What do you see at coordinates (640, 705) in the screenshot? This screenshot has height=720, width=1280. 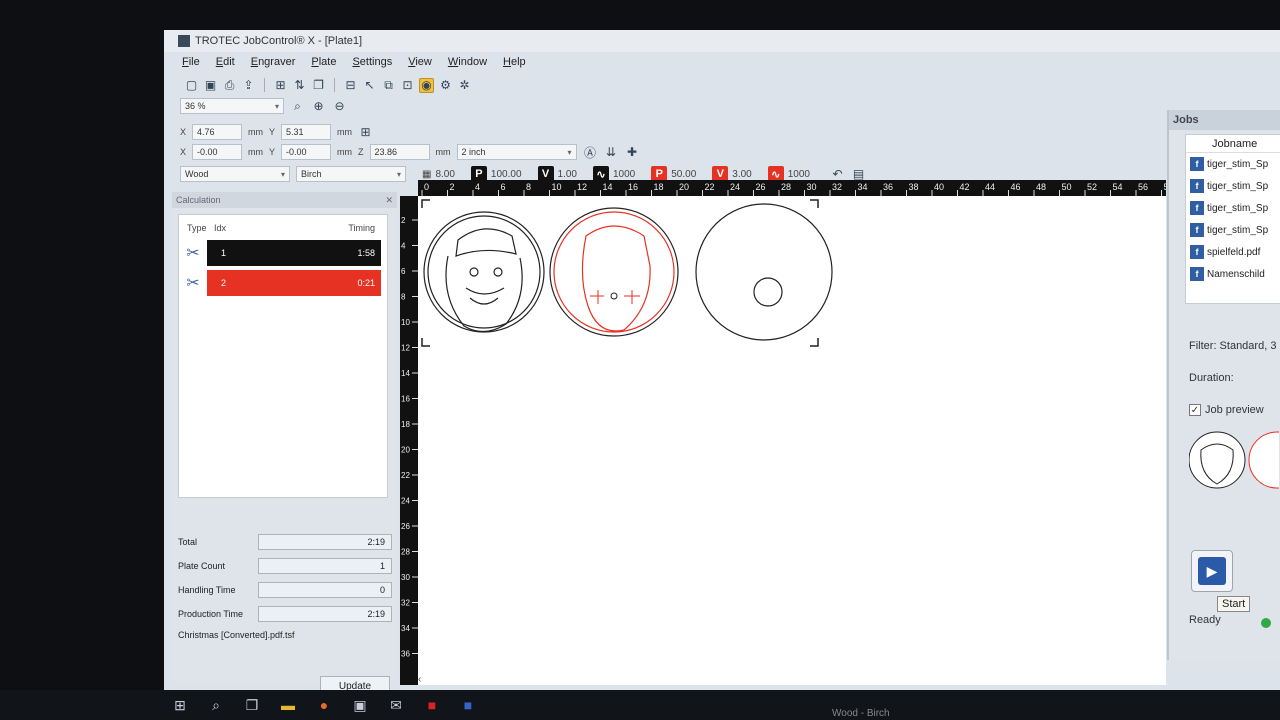 I see `taskbar: ⊞ ⌕ ❐ ▬ ● ▣ ✉ ■ ■ Wood - Birch` at bounding box center [640, 705].